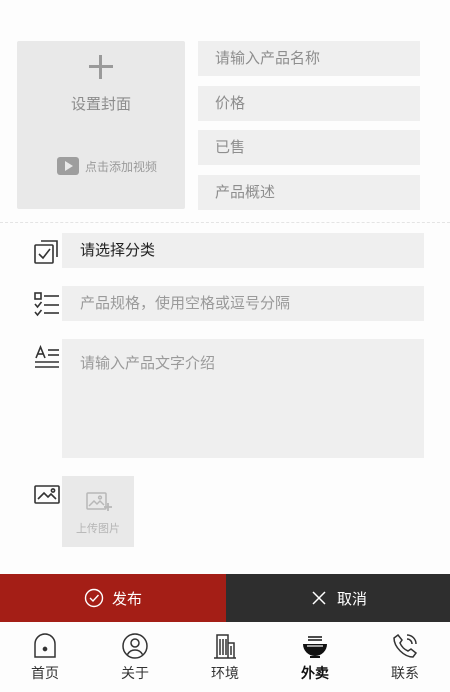  I want to click on noodle-bowl-icon, so click(315, 647).